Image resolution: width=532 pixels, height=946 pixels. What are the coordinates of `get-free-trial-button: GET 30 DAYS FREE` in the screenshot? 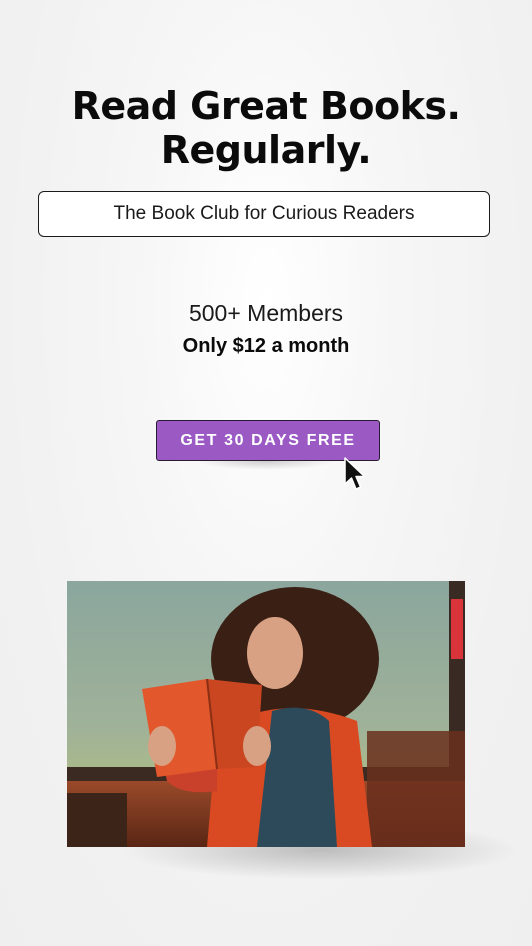 It's located at (268, 440).